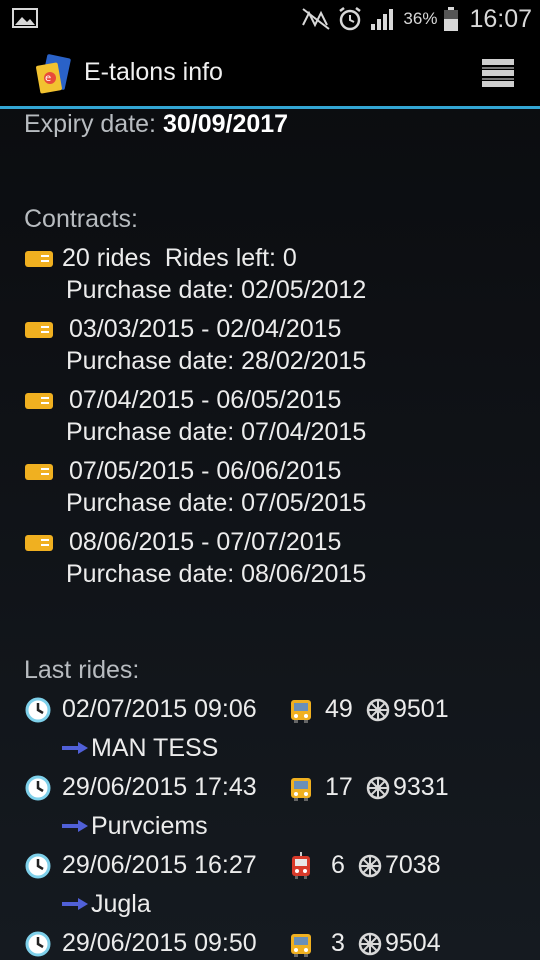 The image size is (540, 960). I want to click on status-time: 16:07, so click(500, 18).